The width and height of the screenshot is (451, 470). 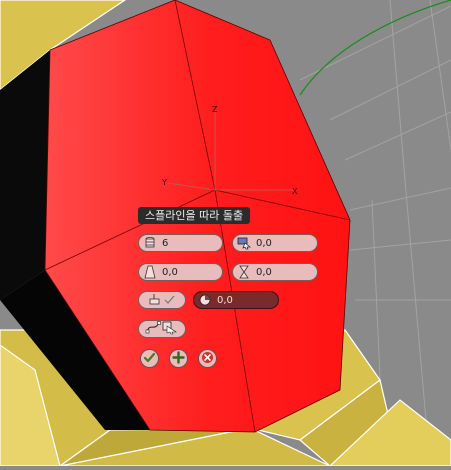 I want to click on align-to-face-icon, so click(x=244, y=243).